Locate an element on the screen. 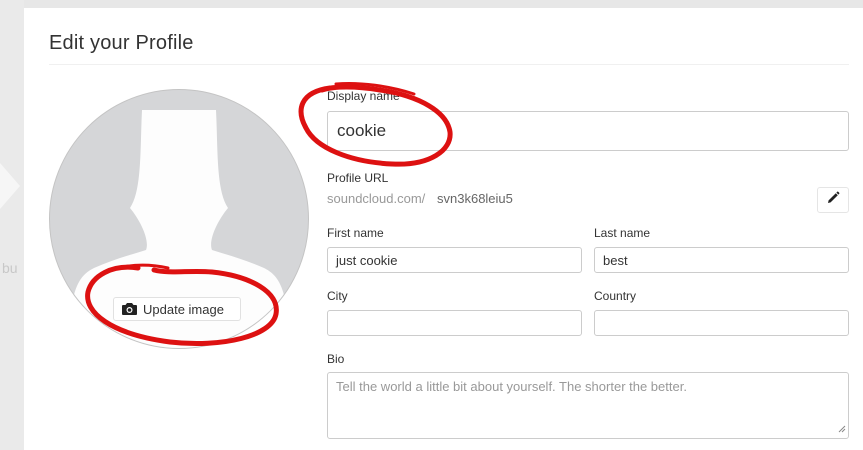 This screenshot has width=863, height=450. update-image-button: Update image is located at coordinates (177, 309).